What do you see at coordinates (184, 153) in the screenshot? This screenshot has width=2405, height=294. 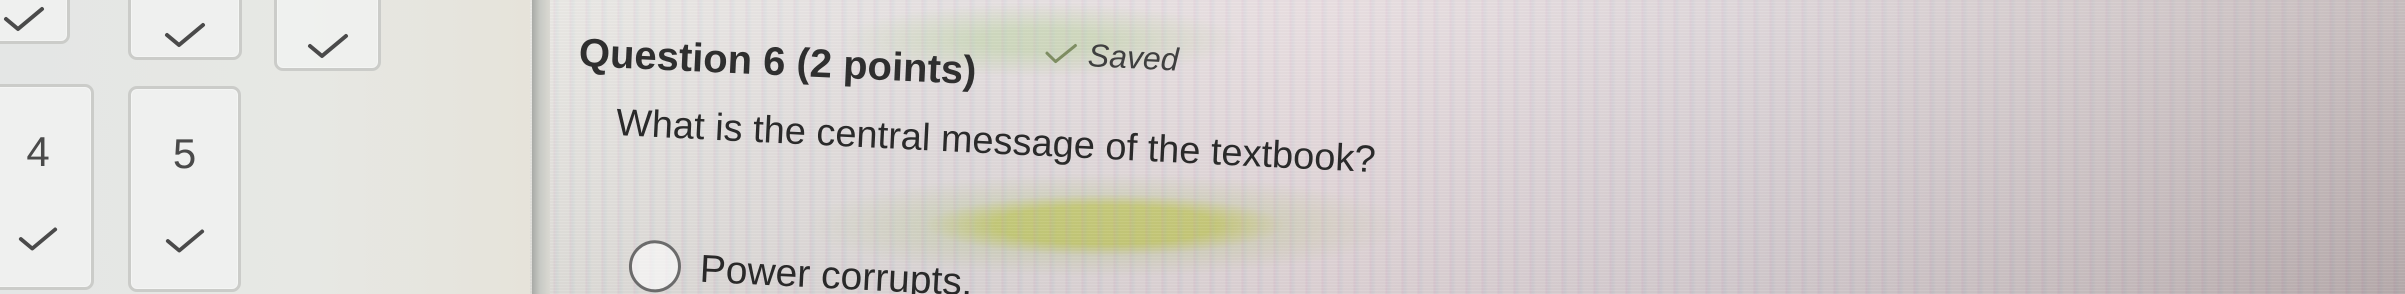 I see `question-number: 5` at bounding box center [184, 153].